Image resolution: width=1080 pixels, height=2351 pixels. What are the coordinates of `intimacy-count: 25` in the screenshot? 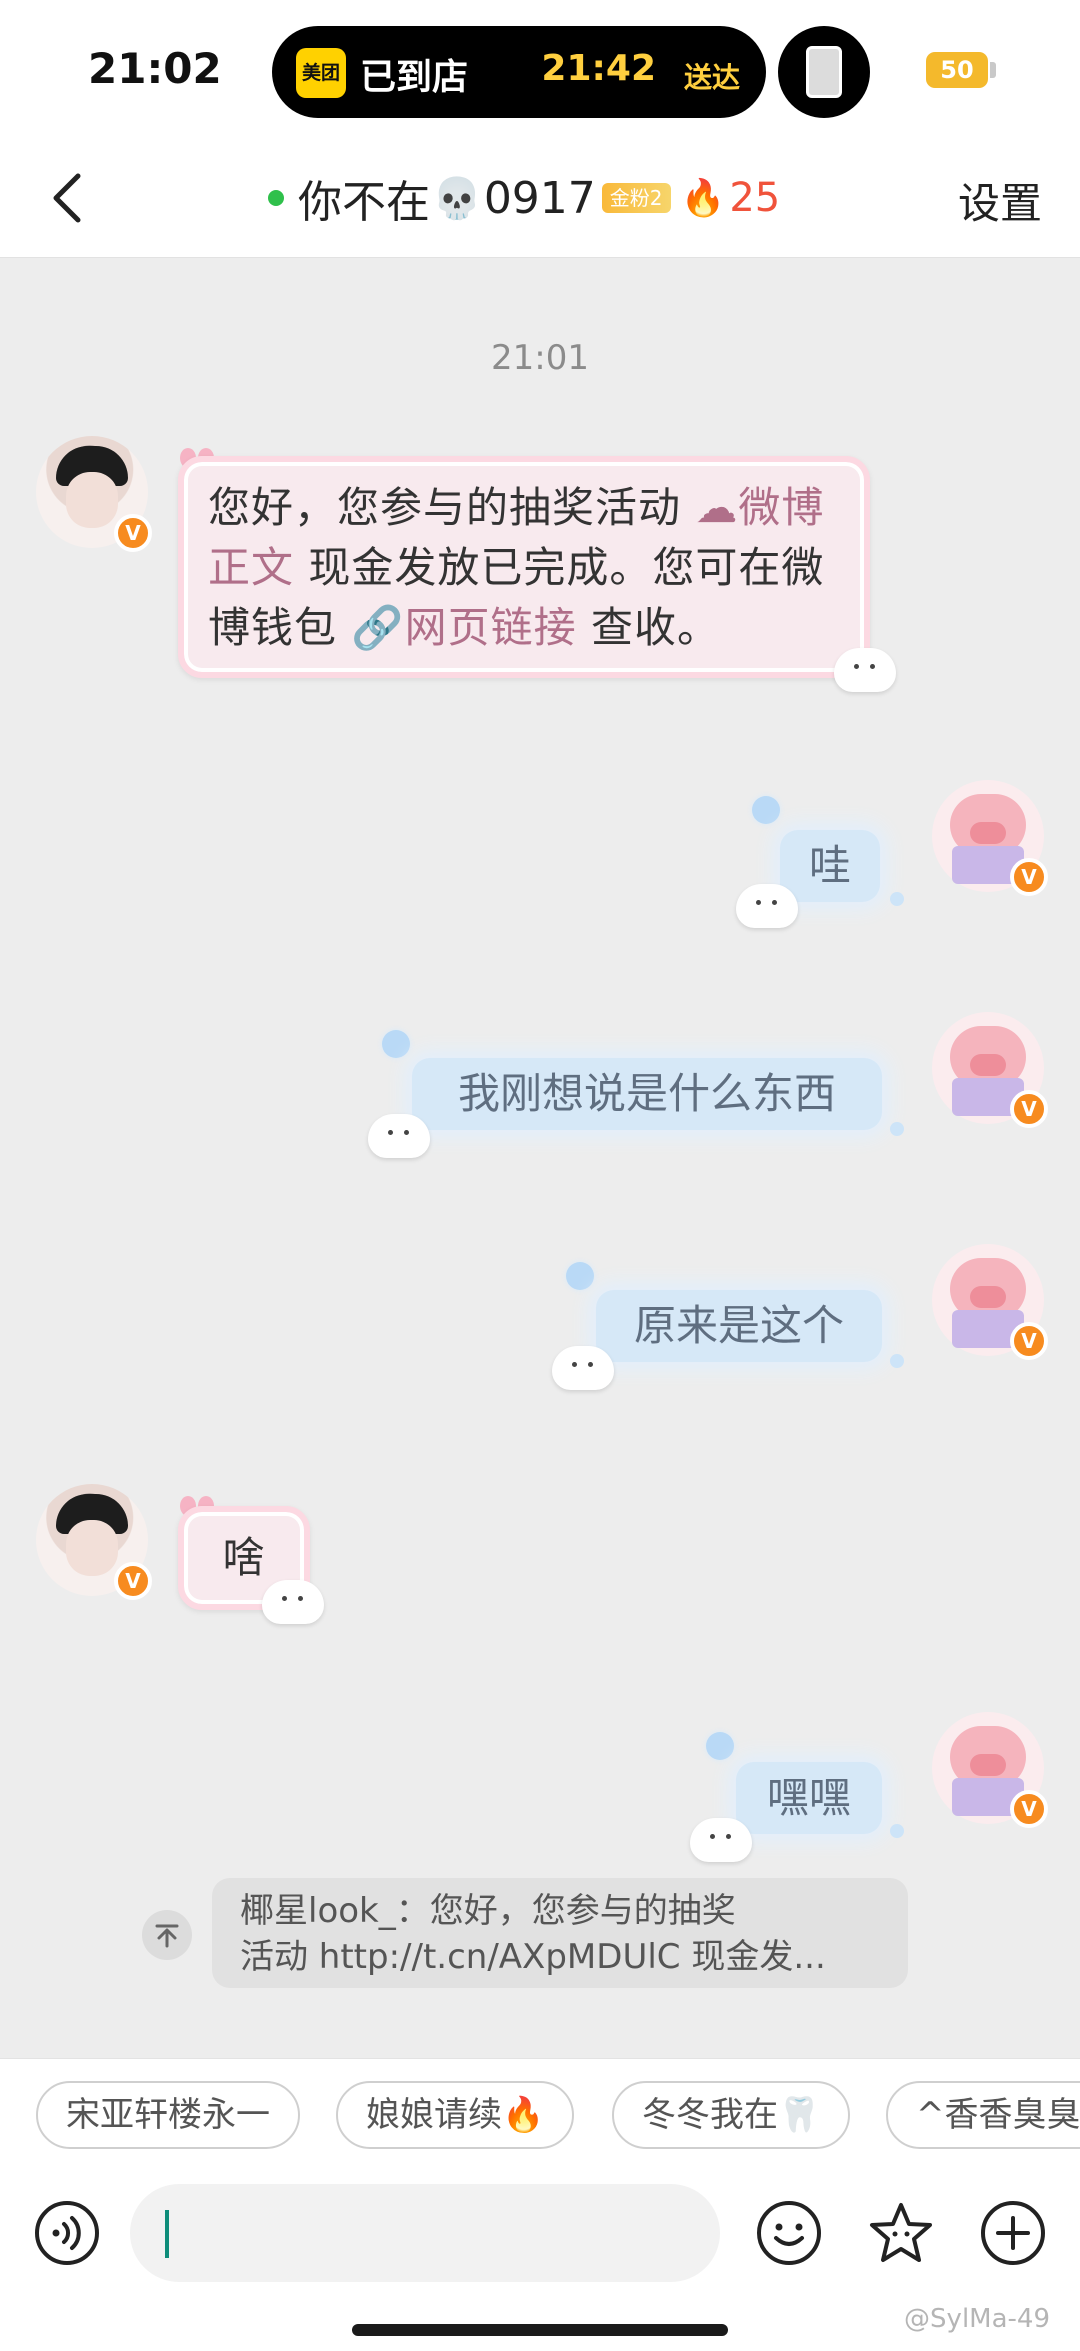 It's located at (755, 198).